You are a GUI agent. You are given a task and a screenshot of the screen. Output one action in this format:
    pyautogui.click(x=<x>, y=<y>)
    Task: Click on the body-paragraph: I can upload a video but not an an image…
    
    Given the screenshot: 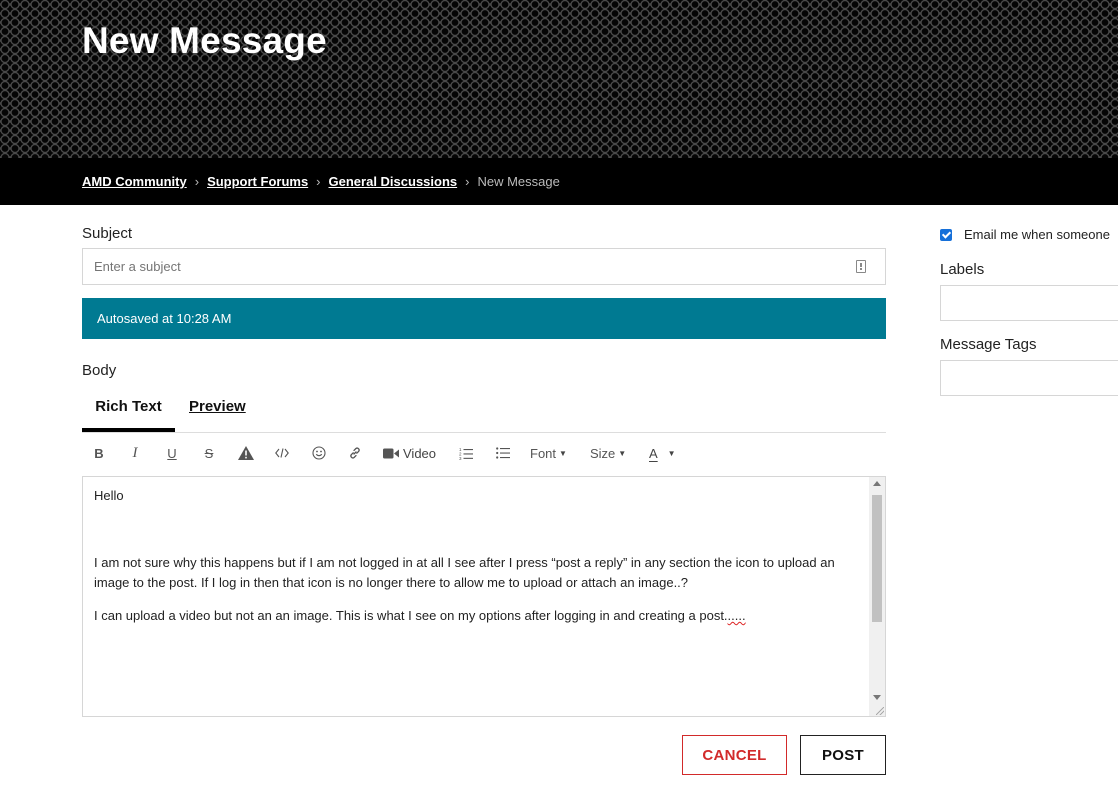 What is the action you would take?
    pyautogui.click(x=479, y=616)
    